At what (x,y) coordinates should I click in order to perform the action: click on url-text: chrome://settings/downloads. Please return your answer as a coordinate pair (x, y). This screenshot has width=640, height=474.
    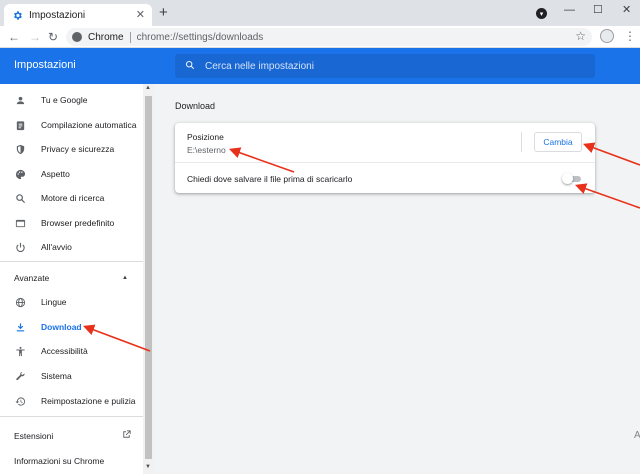
    Looking at the image, I should click on (200, 37).